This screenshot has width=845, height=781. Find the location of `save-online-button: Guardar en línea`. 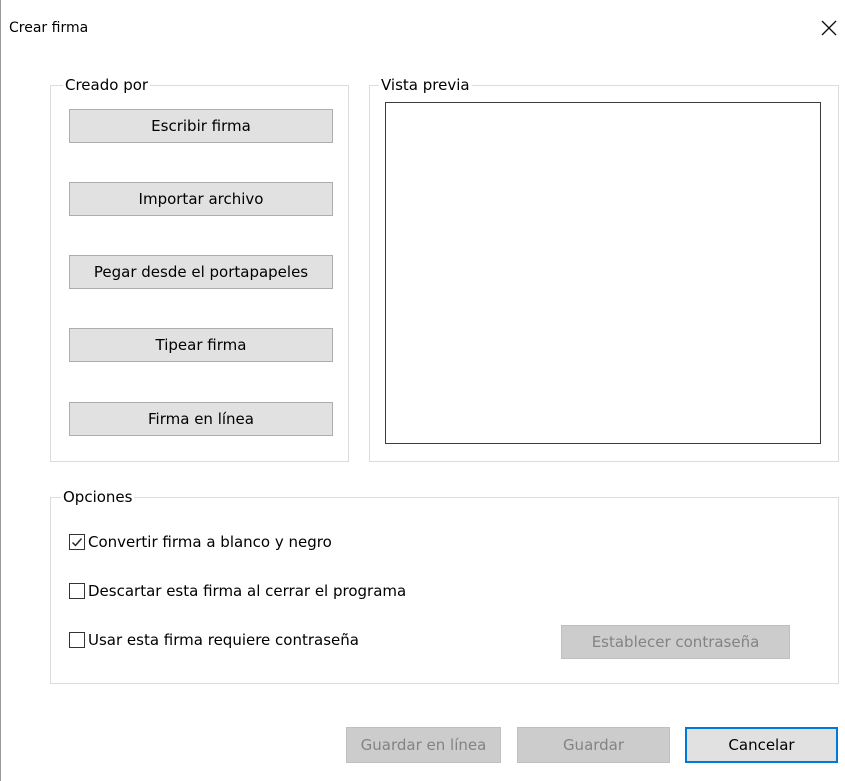

save-online-button: Guardar en línea is located at coordinates (423, 745).